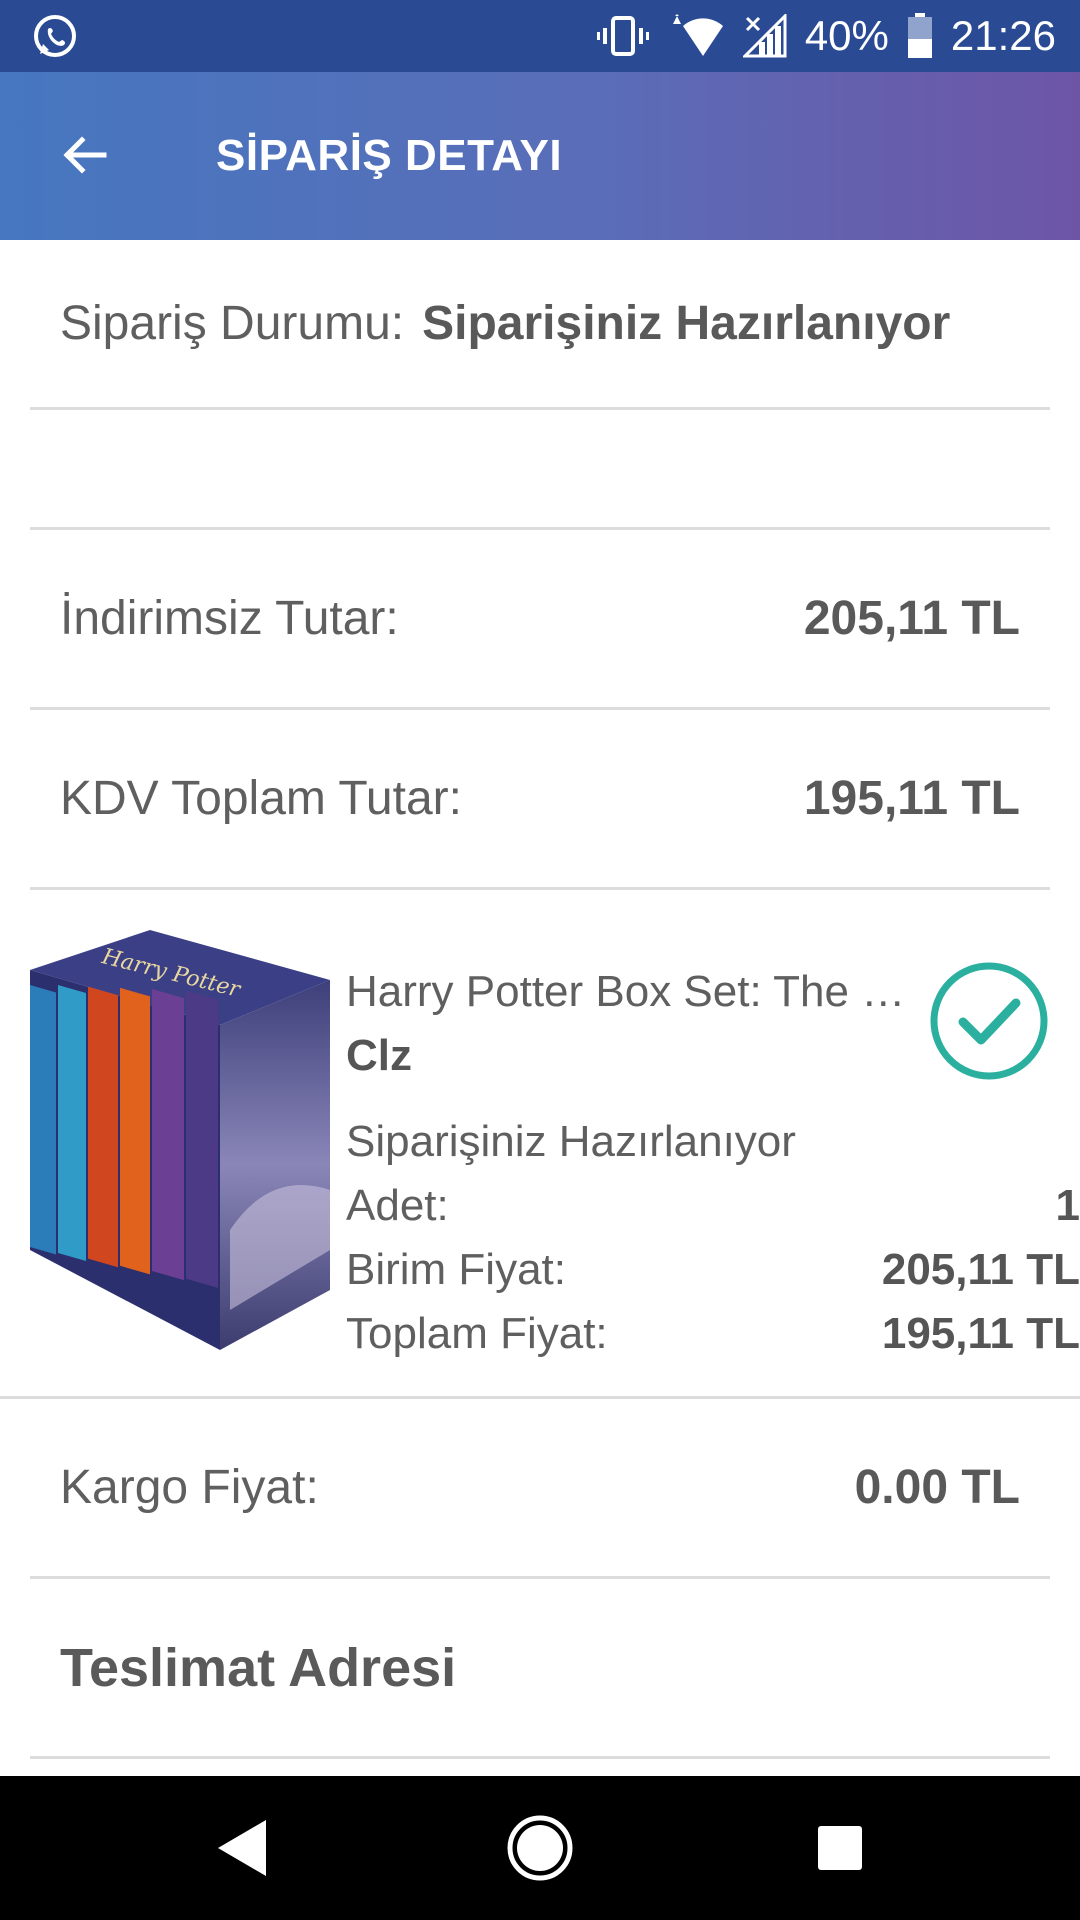  What do you see at coordinates (980, 1333) in the screenshot?
I see `total-price-value: 195,11 TL` at bounding box center [980, 1333].